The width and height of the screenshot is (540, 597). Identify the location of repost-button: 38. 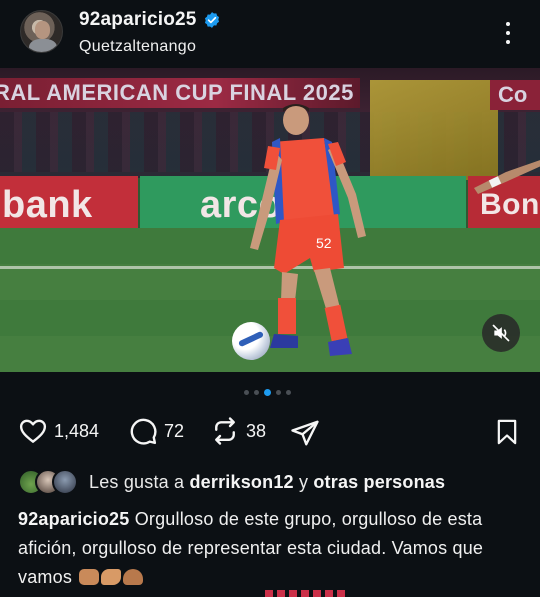
(238, 431).